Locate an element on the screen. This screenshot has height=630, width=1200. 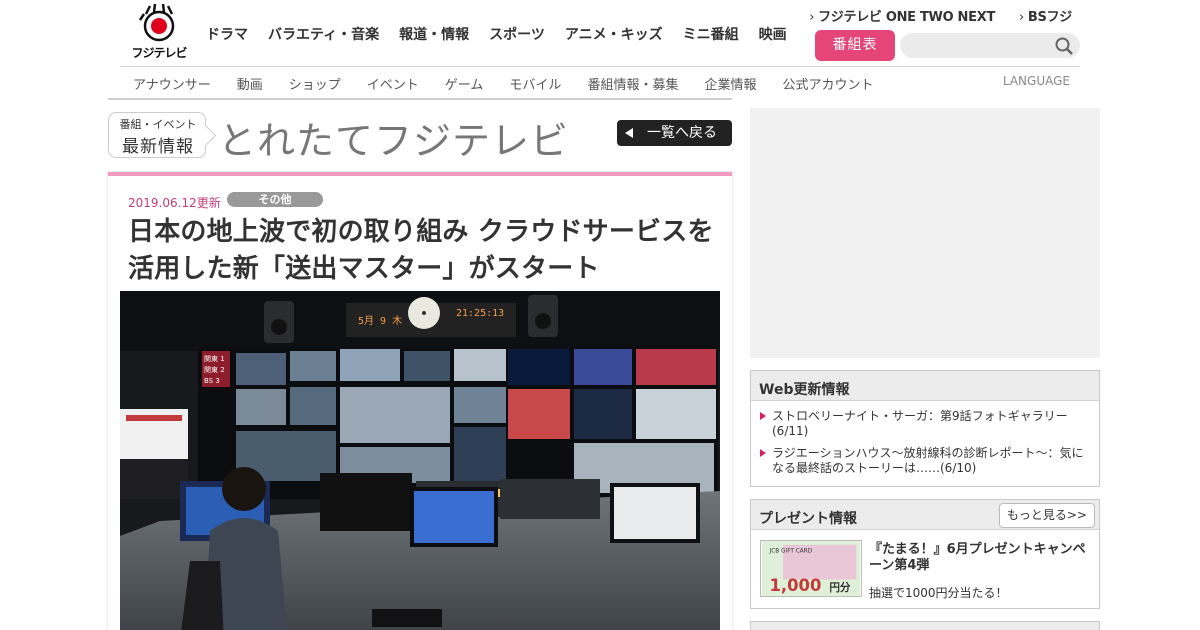
nav-variety-music: バラエティ・音楽 is located at coordinates (323, 34).